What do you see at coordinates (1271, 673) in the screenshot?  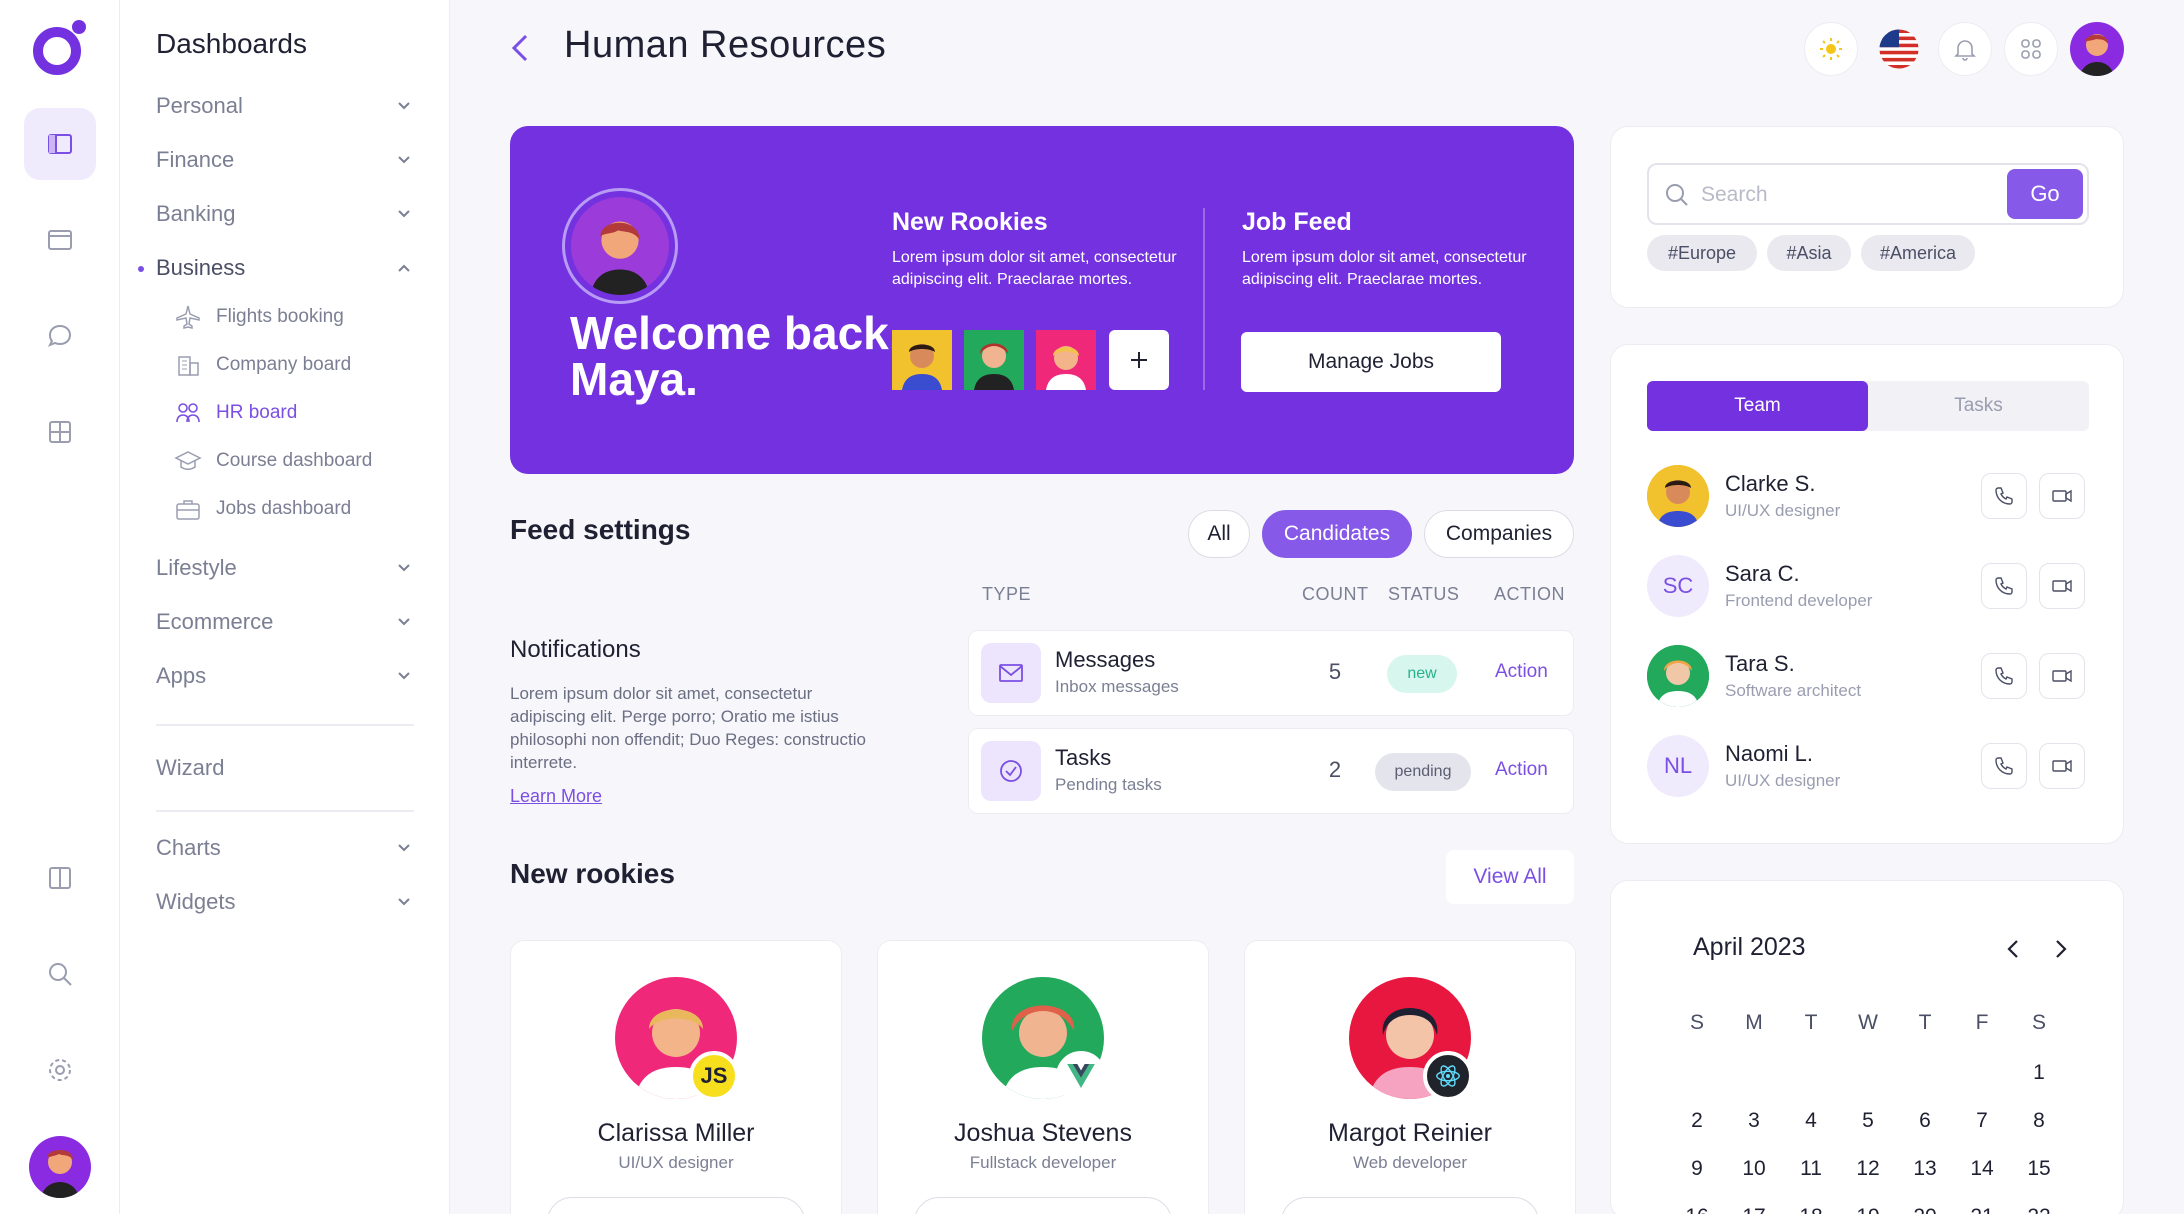 I see `feed-row-messages: Messages Inbox messages 5 new Action` at bounding box center [1271, 673].